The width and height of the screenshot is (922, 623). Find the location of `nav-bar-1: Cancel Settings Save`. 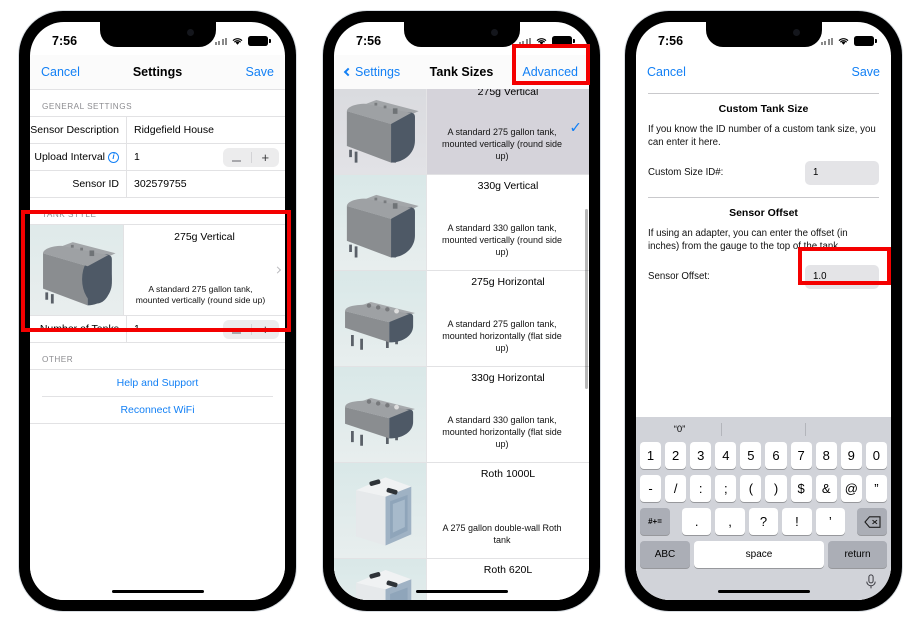

nav-bar-1: Cancel Settings Save is located at coordinates (157, 72).